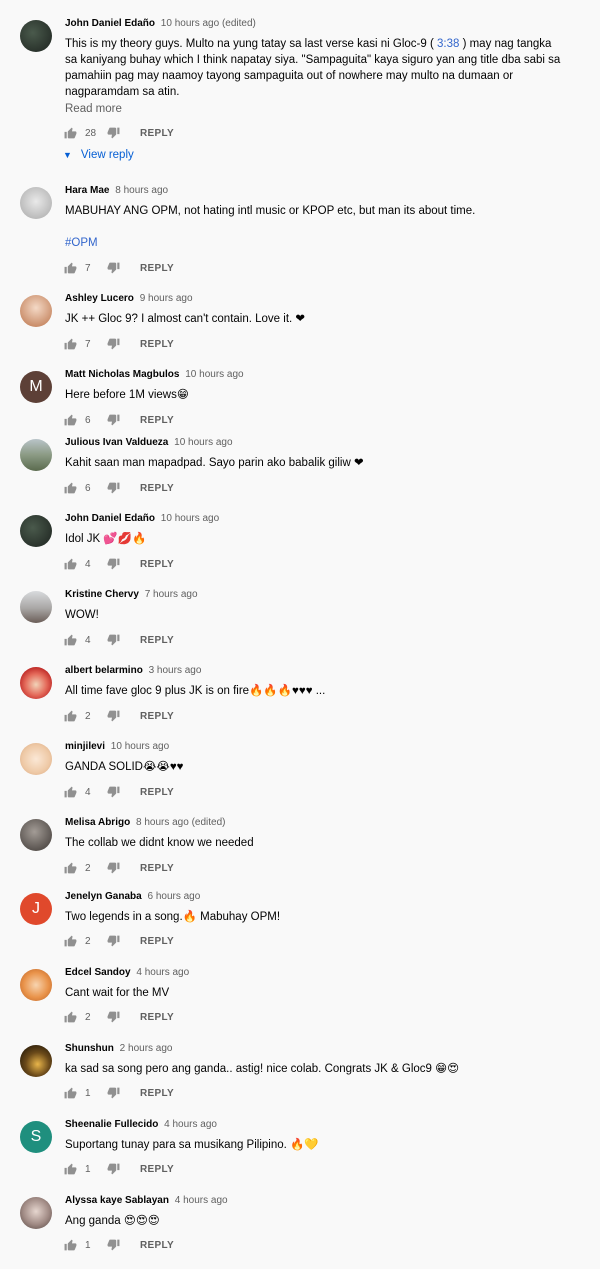 This screenshot has width=600, height=1269. Describe the element at coordinates (448, 44) in the screenshot. I see `timestamp-link: 3:38` at that location.